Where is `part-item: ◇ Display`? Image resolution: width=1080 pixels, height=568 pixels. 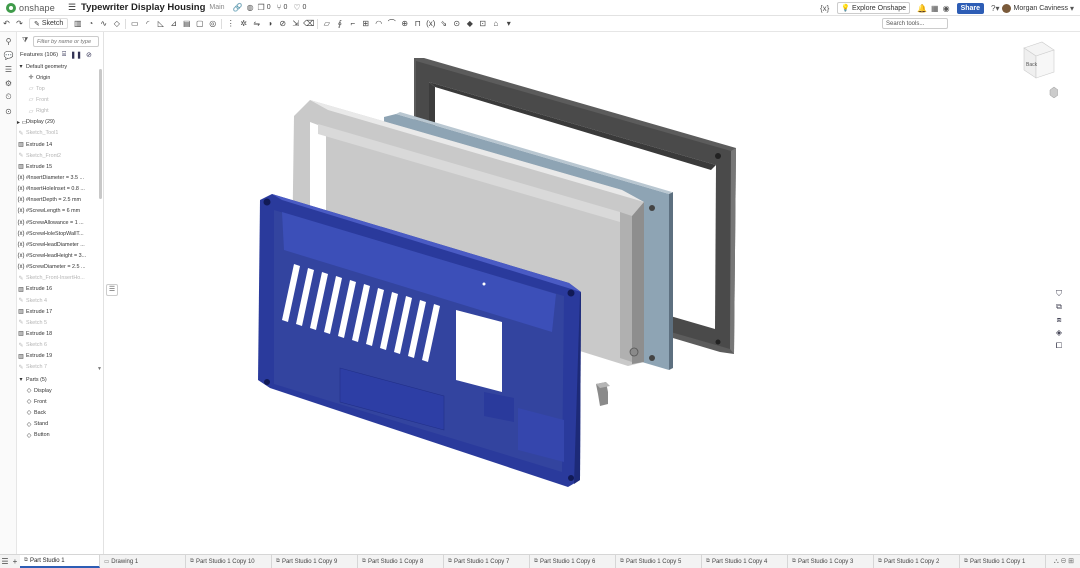 part-item: ◇ Display is located at coordinates (59, 390).